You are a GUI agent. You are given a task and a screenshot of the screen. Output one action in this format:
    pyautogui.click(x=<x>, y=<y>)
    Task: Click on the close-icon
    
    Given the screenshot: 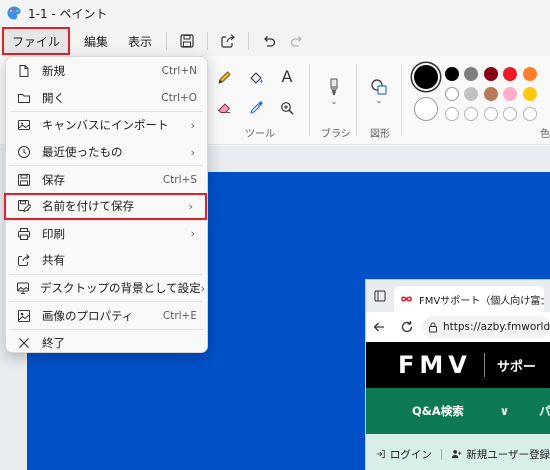 What is the action you would take?
    pyautogui.click(x=24, y=343)
    